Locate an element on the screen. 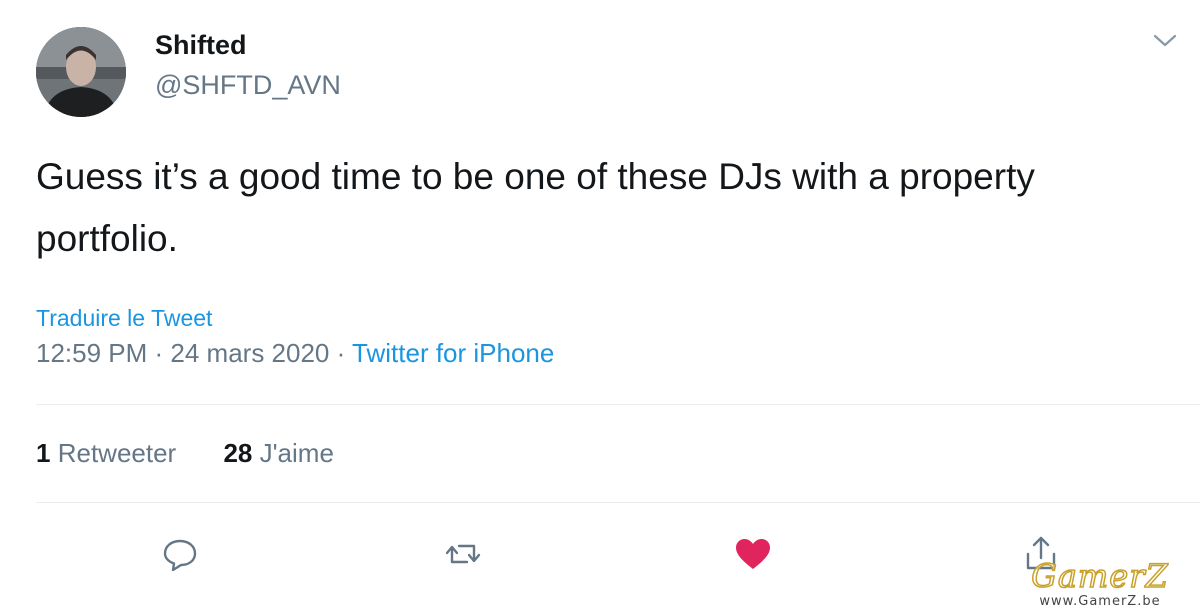 The image size is (1200, 613). retweets-count: 1 is located at coordinates (43, 453).